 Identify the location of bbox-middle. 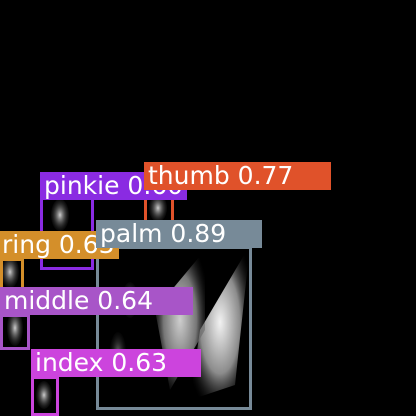
(15, 332).